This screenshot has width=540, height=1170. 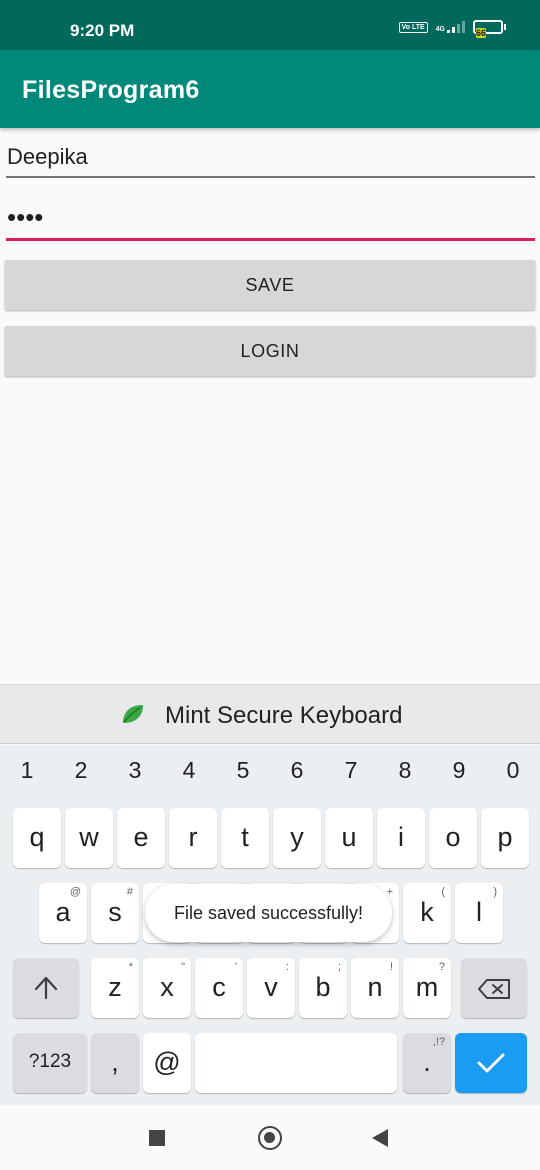 I want to click on key-5: 5, so click(x=243, y=770).